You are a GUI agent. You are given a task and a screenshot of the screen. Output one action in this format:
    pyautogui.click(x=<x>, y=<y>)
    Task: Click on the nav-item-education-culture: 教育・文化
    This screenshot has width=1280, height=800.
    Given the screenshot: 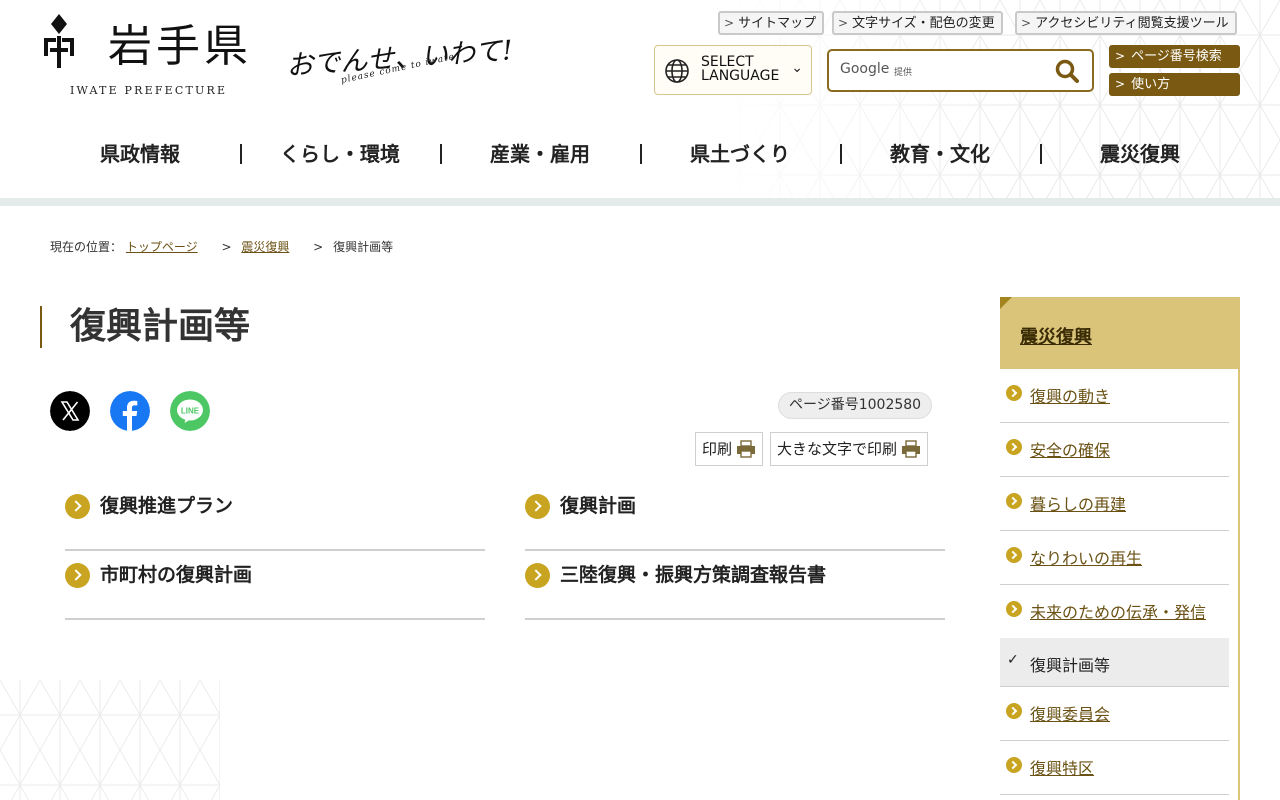 What is the action you would take?
    pyautogui.click(x=940, y=154)
    